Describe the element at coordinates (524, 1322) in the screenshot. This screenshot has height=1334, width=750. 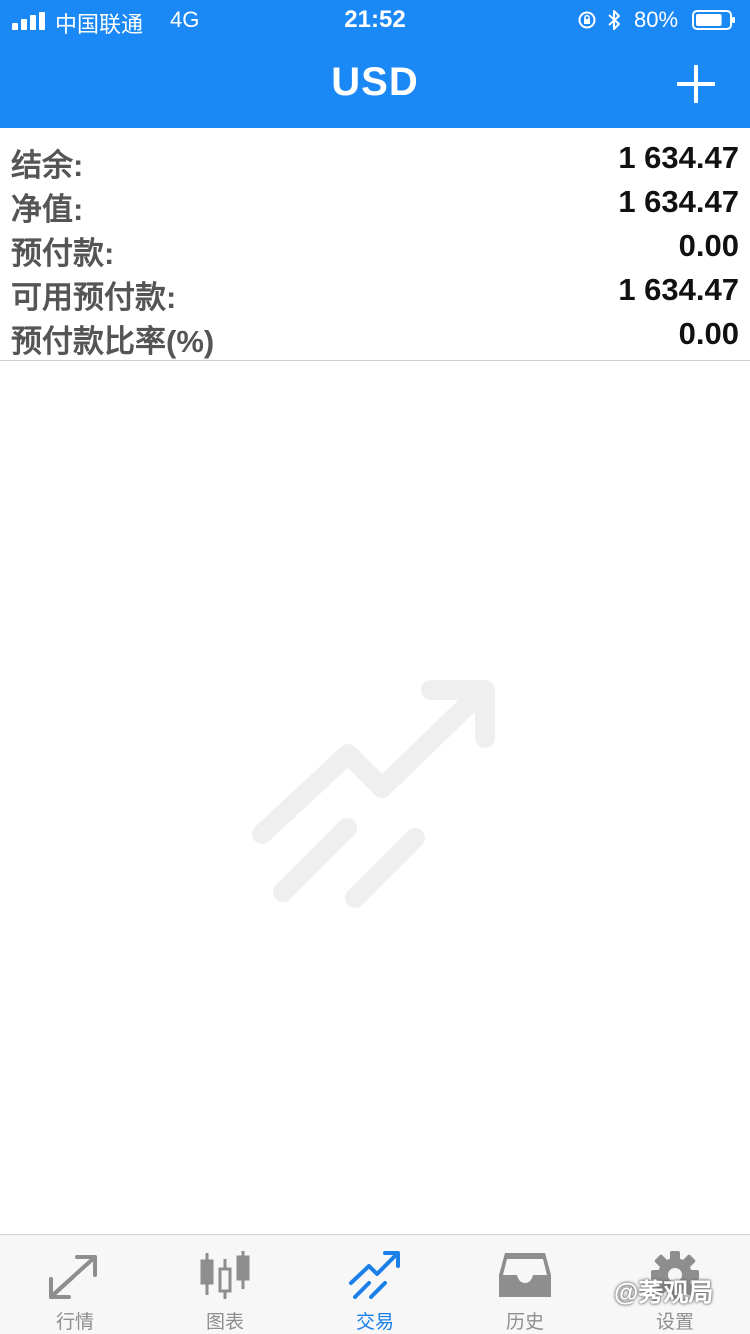
I see `tab-history-label: 历史` at that location.